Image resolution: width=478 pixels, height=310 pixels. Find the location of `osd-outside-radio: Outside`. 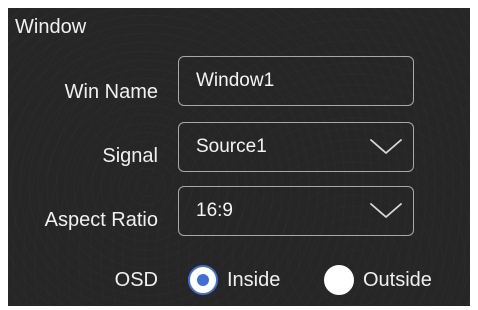

osd-outside-radio: Outside is located at coordinates (378, 280).